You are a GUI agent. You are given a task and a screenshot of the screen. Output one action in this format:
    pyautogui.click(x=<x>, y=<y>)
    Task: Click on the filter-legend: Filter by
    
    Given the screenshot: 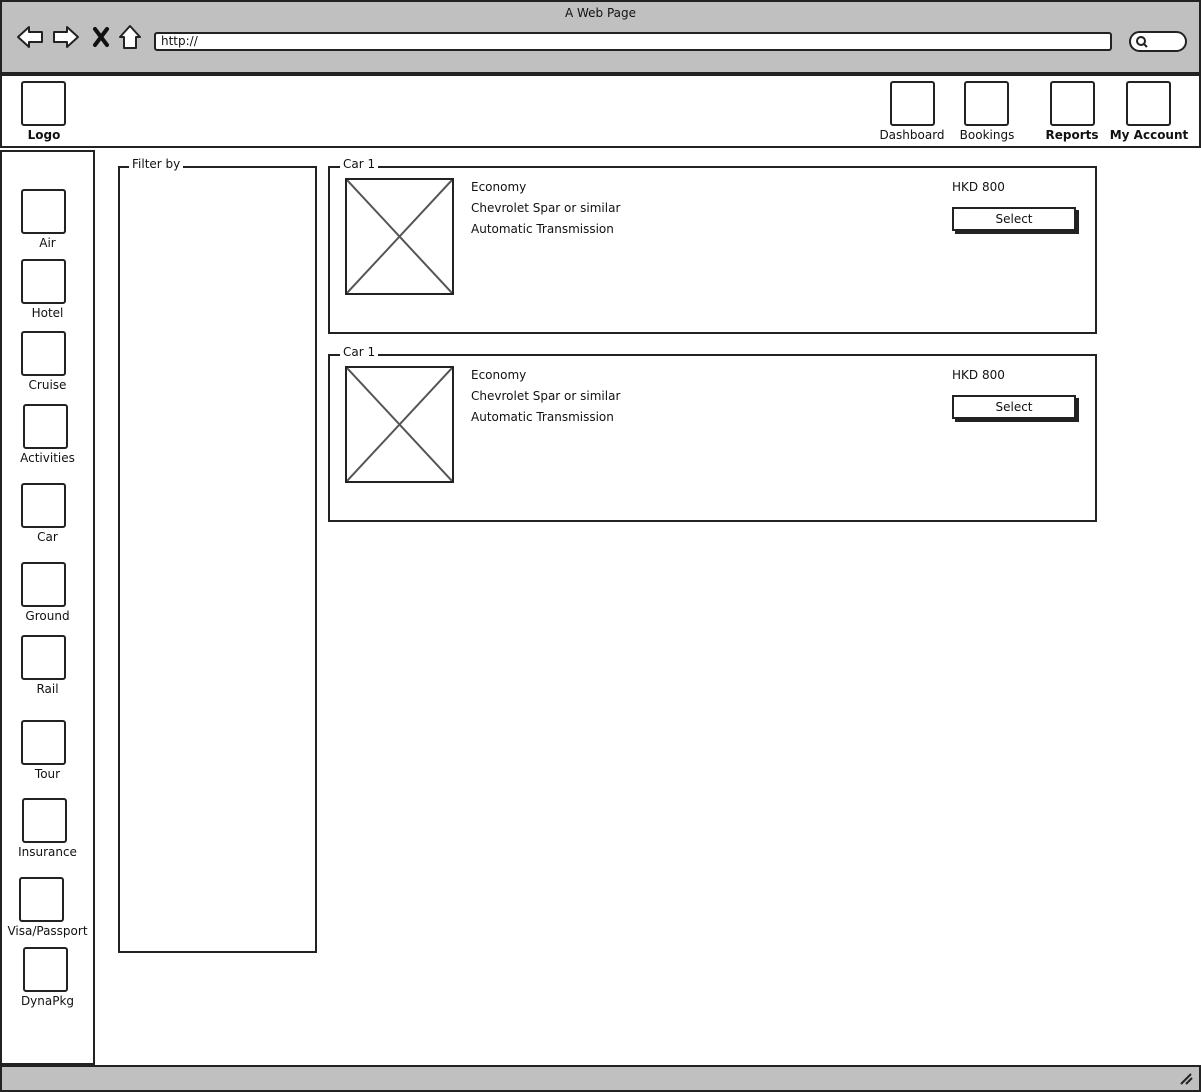 What is the action you would take?
    pyautogui.click(x=156, y=164)
    